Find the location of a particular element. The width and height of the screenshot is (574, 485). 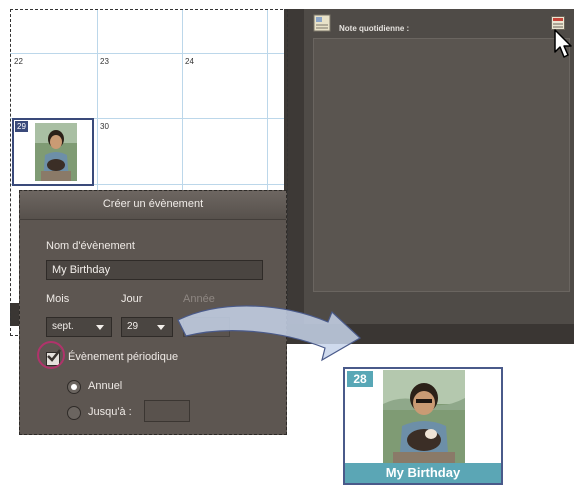

preview-caption: My Birthday is located at coordinates (423, 473).